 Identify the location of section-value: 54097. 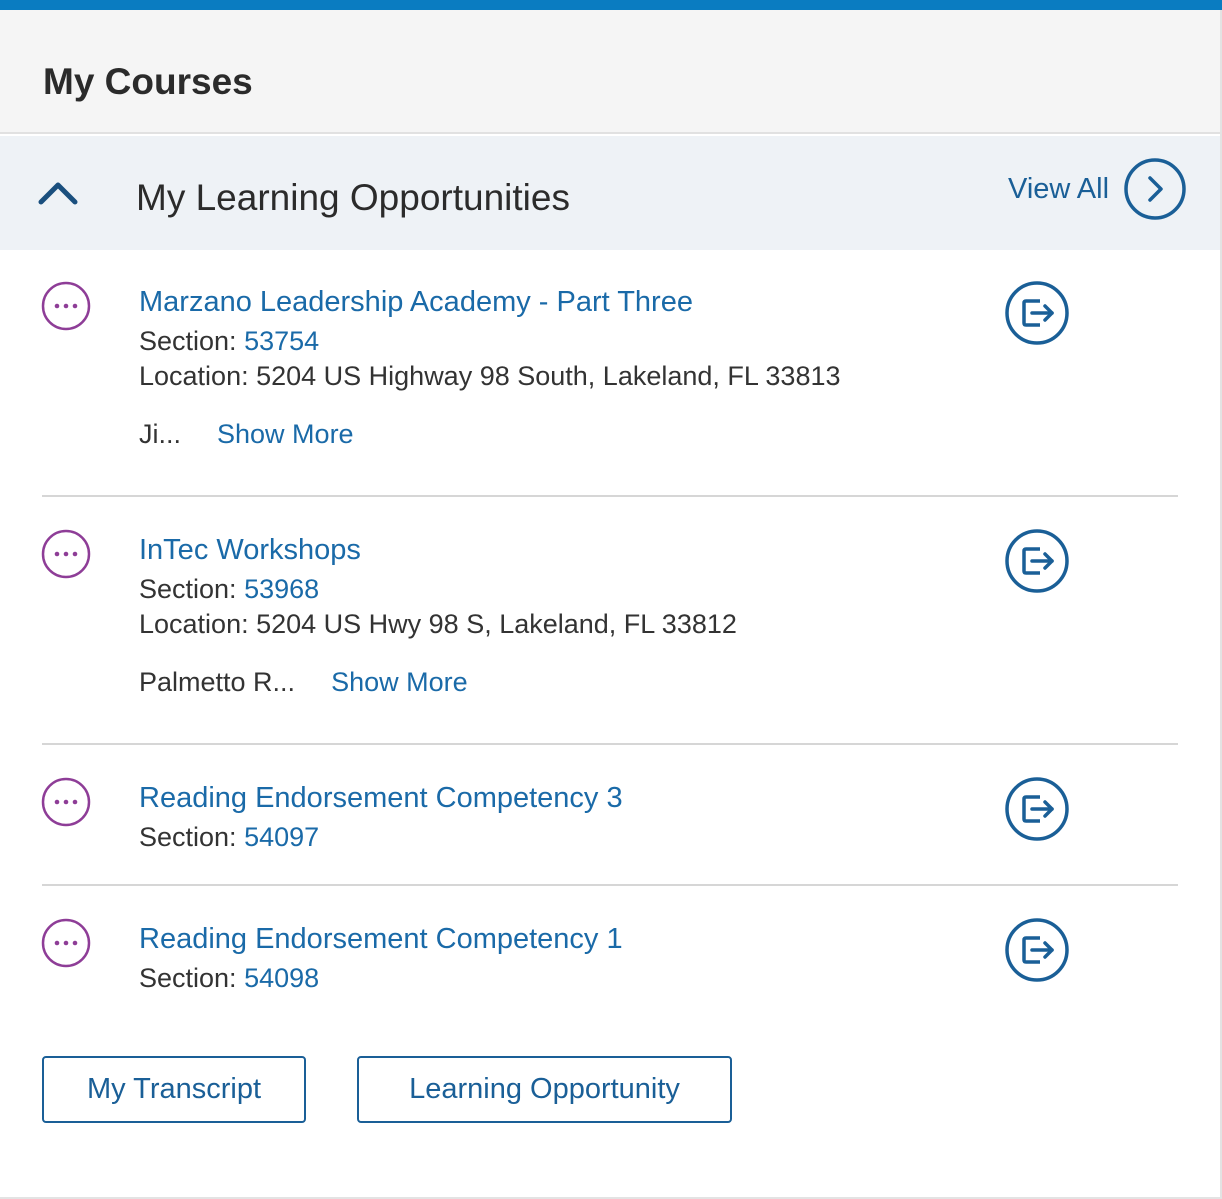
(282, 837).